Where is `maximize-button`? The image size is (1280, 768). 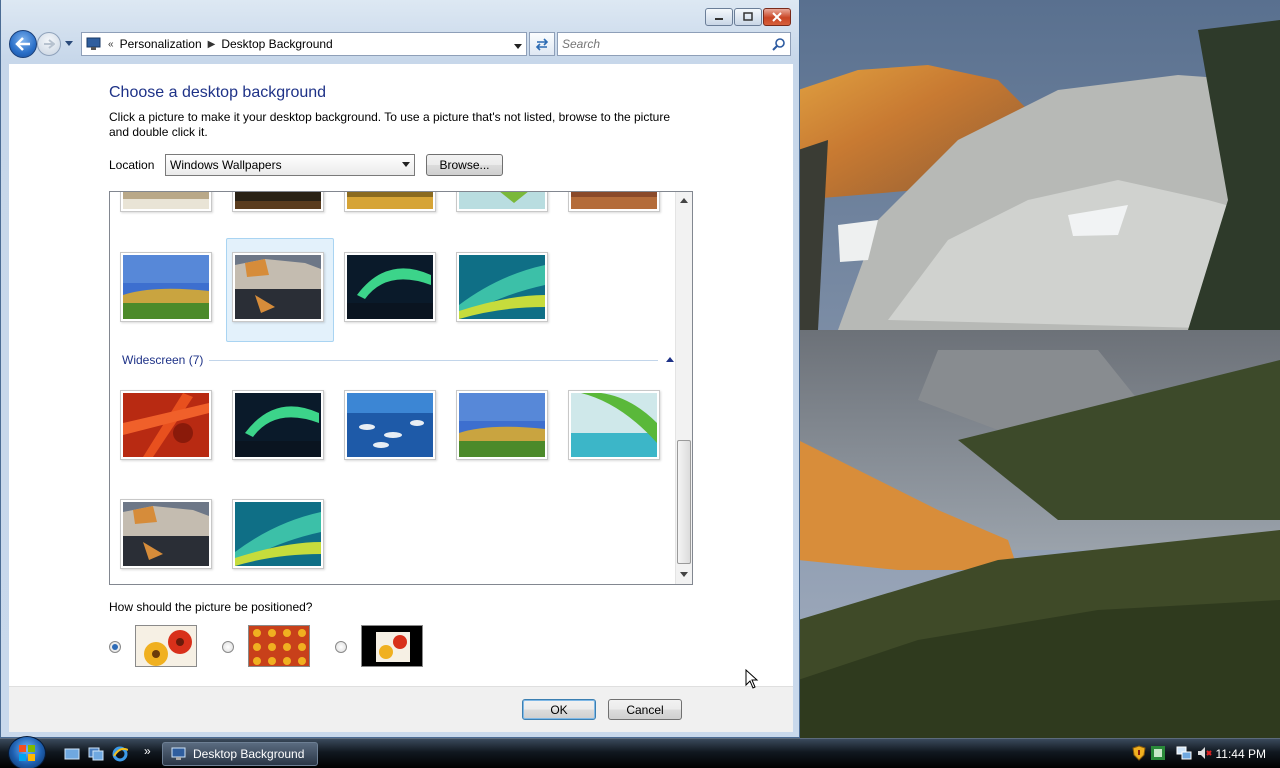 maximize-button is located at coordinates (748, 17).